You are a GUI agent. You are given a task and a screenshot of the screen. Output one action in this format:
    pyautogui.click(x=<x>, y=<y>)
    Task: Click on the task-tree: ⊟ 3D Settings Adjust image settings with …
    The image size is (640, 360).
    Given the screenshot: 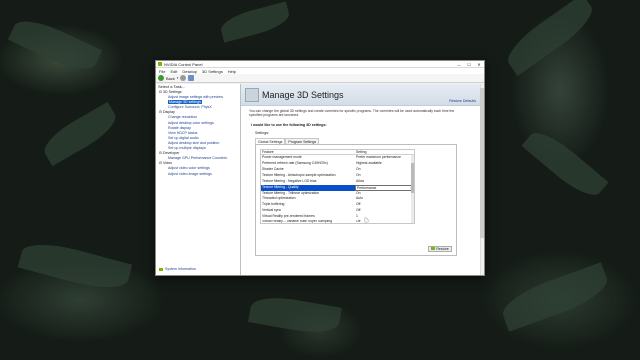 What is the action you would take?
    pyautogui.click(x=198, y=133)
    